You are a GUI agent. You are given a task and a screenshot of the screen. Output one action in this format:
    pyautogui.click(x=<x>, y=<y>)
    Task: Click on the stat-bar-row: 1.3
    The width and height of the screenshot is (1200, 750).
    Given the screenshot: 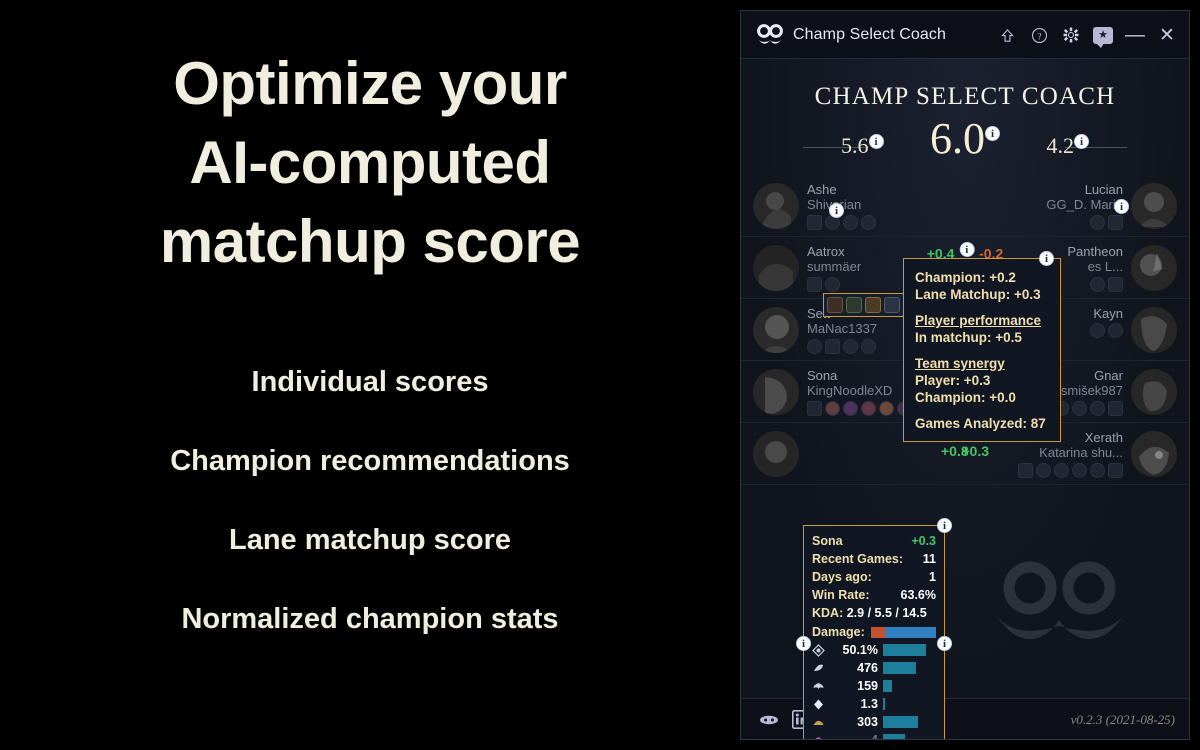 What is the action you would take?
    pyautogui.click(x=874, y=704)
    